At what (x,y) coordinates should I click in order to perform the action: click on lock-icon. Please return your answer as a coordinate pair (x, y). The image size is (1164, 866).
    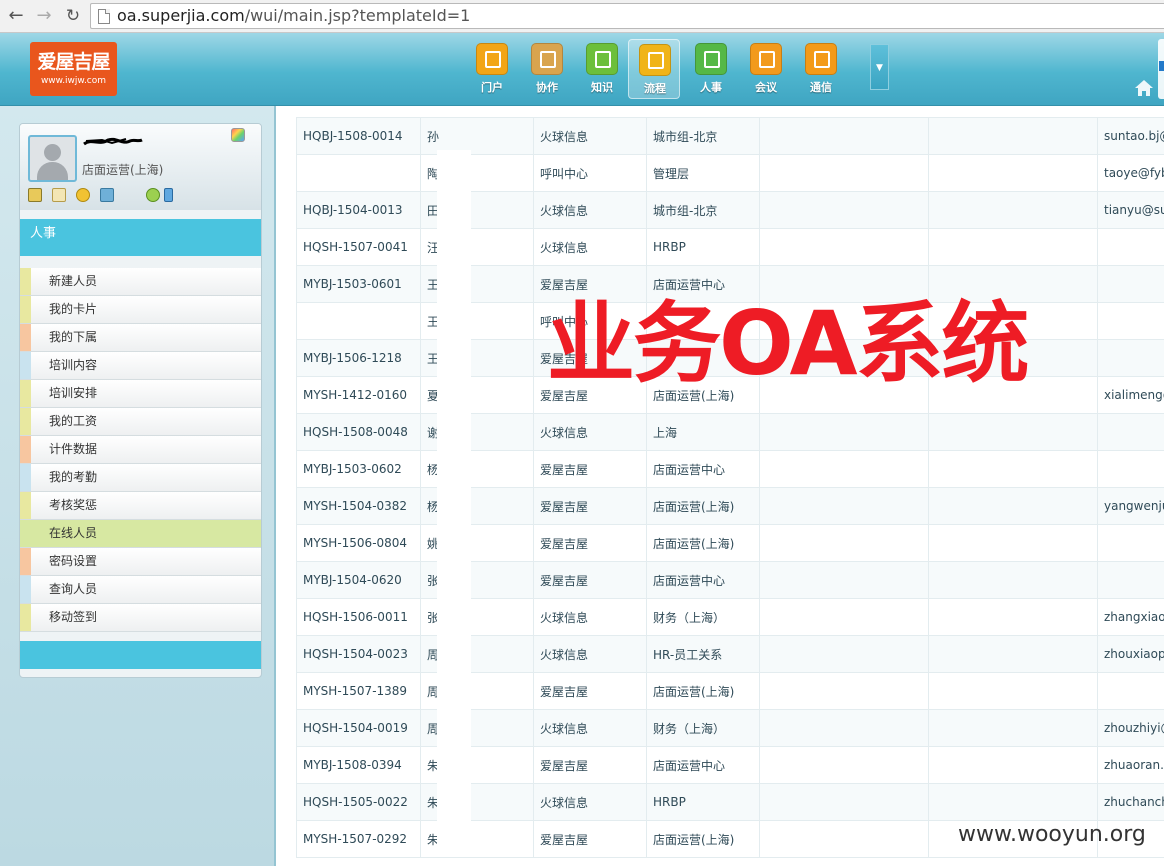
    Looking at the image, I should click on (83, 195).